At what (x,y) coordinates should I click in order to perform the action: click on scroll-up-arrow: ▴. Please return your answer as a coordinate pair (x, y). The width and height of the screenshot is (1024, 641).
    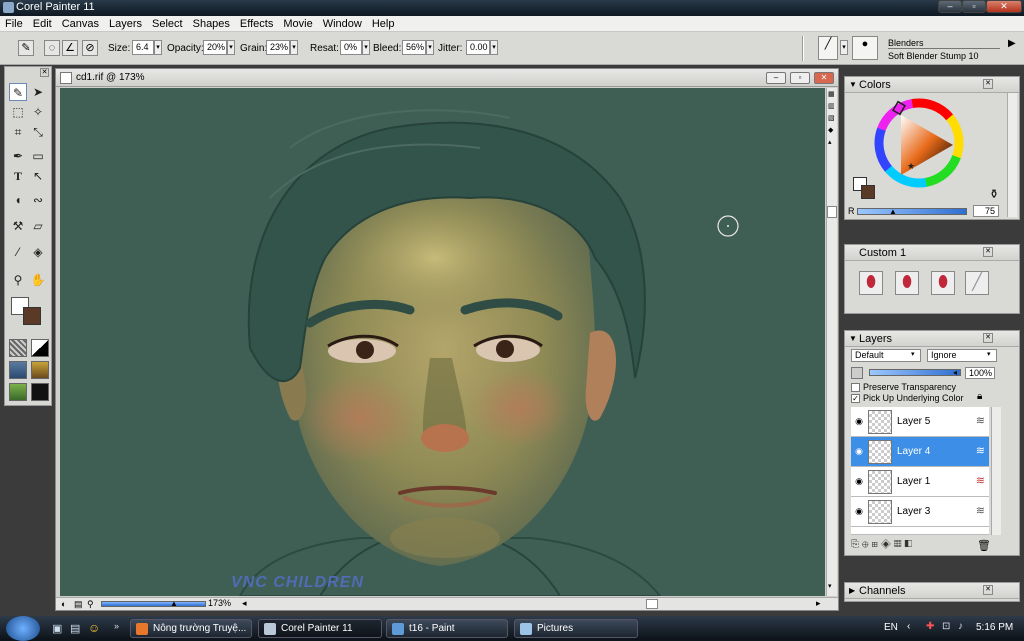
    Looking at the image, I should click on (832, 143).